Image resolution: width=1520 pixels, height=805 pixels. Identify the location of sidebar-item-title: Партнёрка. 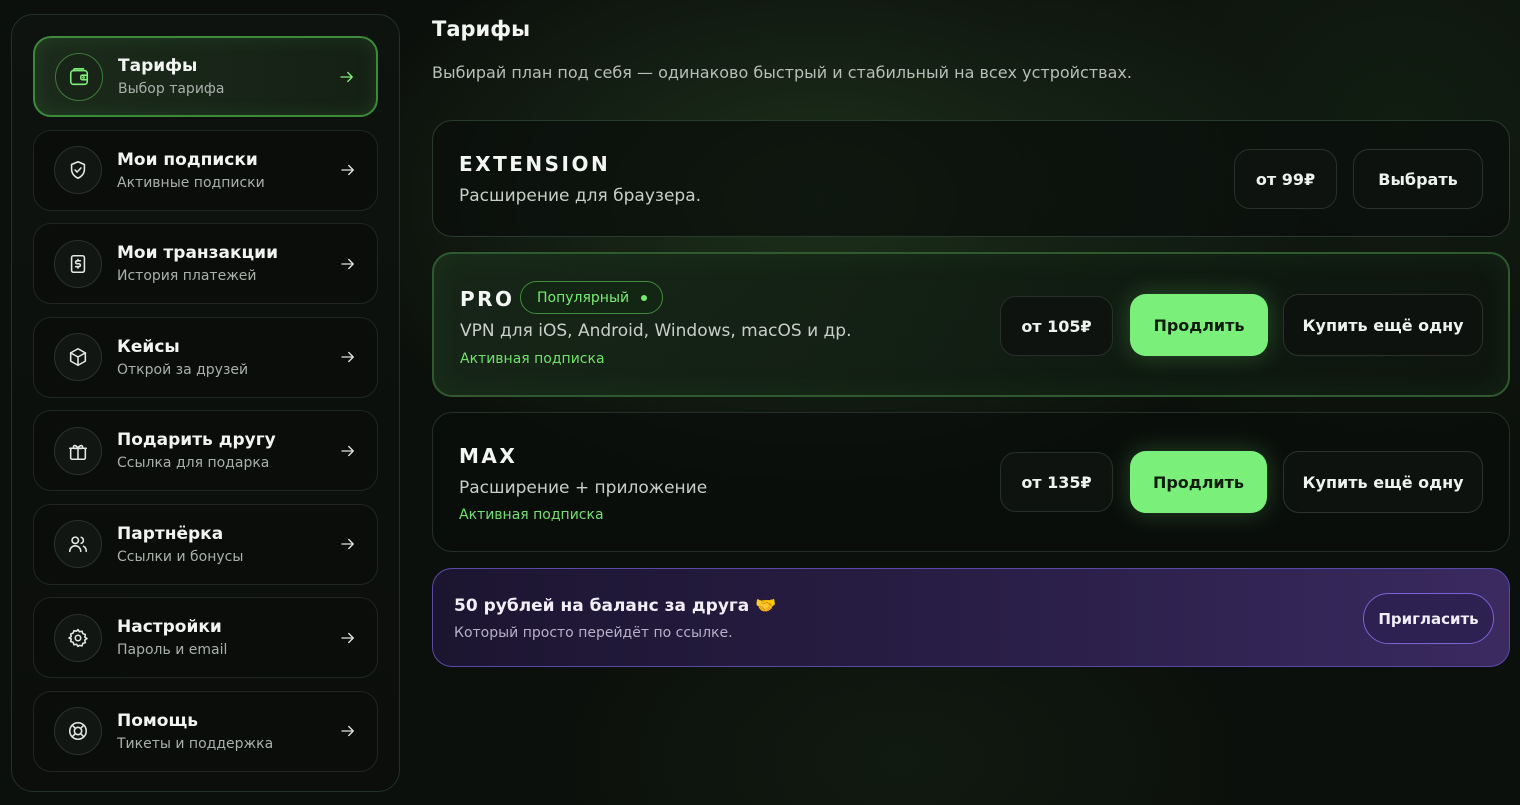
(170, 533).